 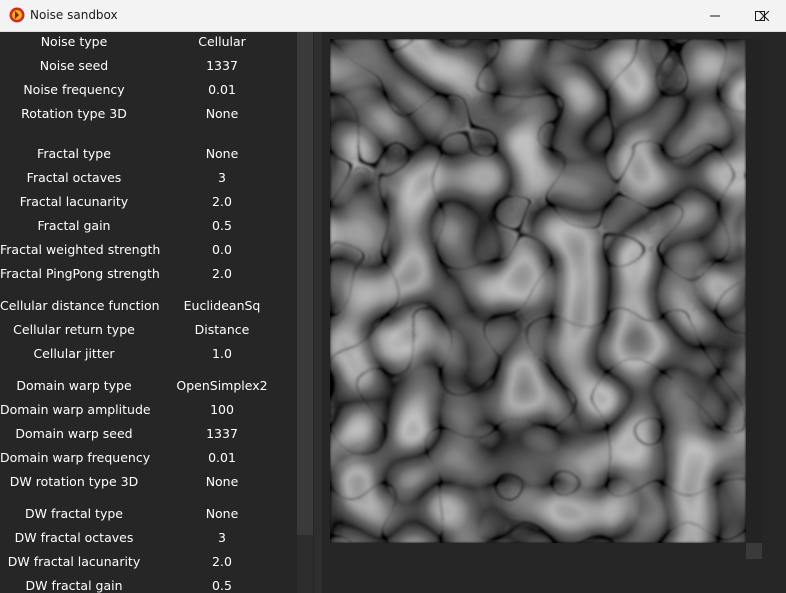 I want to click on property-value: Cellular, so click(x=222, y=43).